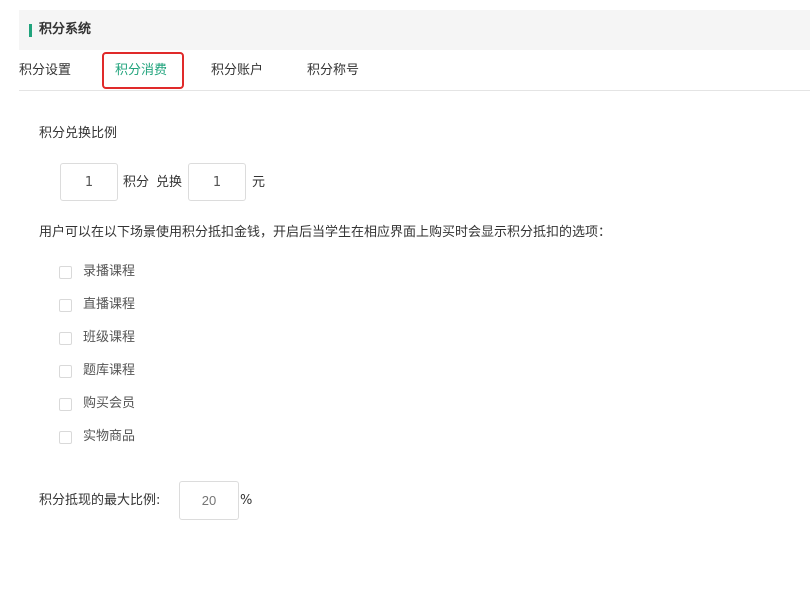  Describe the element at coordinates (246, 500) in the screenshot. I see `percent-unit-label: %` at that location.